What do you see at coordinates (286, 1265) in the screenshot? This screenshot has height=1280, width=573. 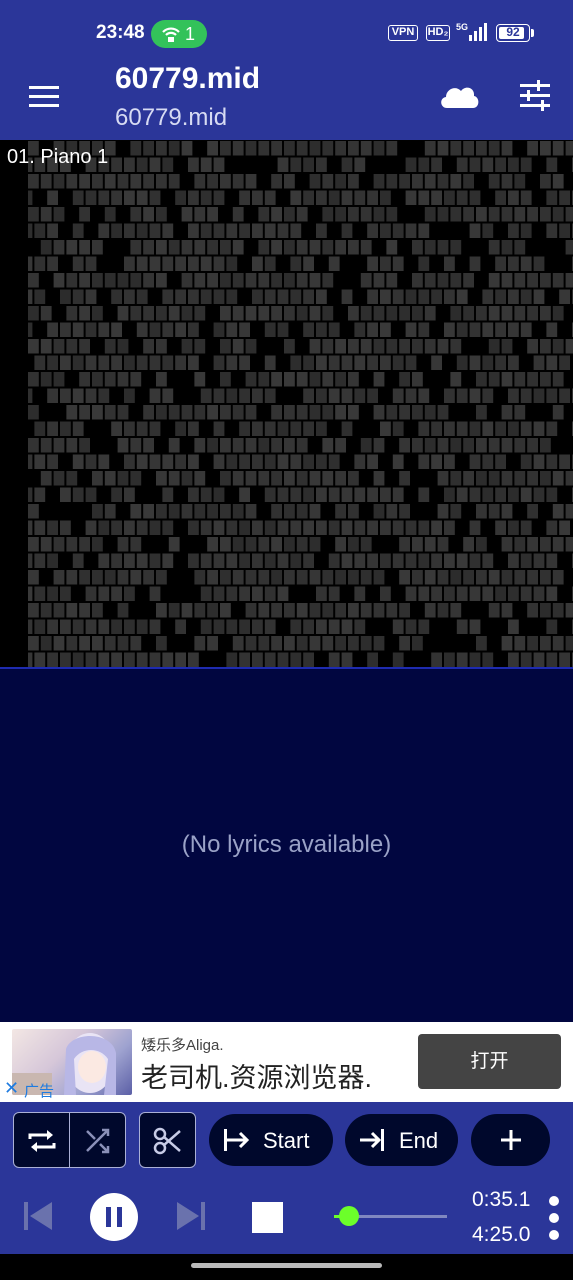 I see `home-indicator` at bounding box center [286, 1265].